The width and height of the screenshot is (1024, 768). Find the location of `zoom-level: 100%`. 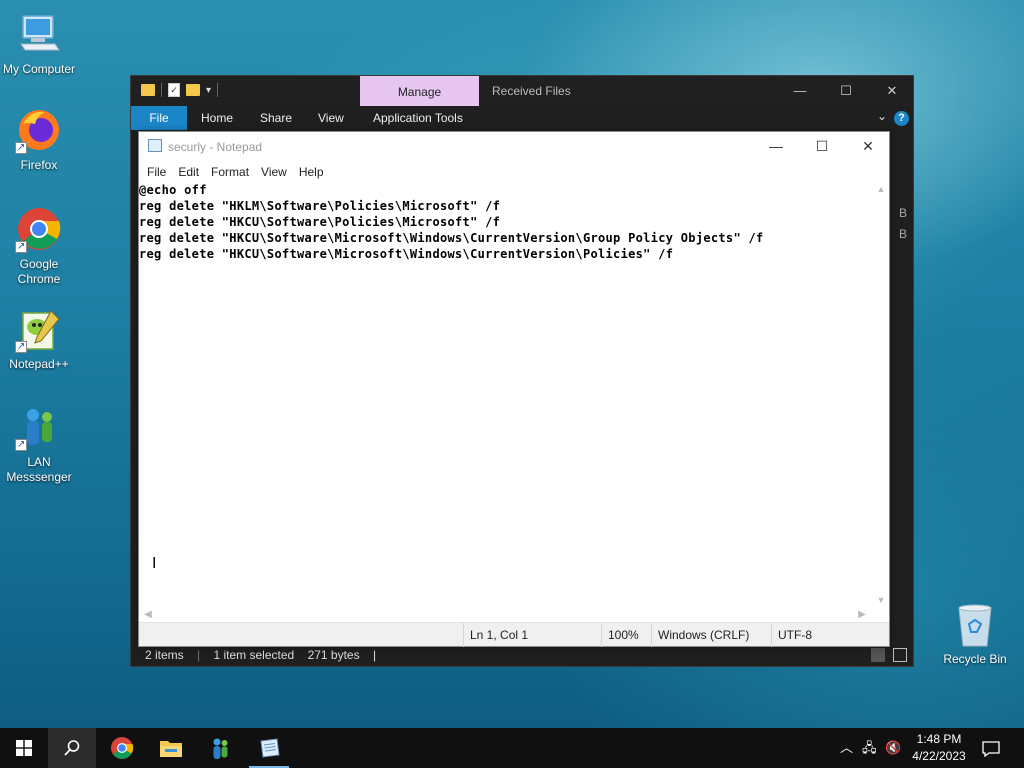

zoom-level: 100% is located at coordinates (626, 635).